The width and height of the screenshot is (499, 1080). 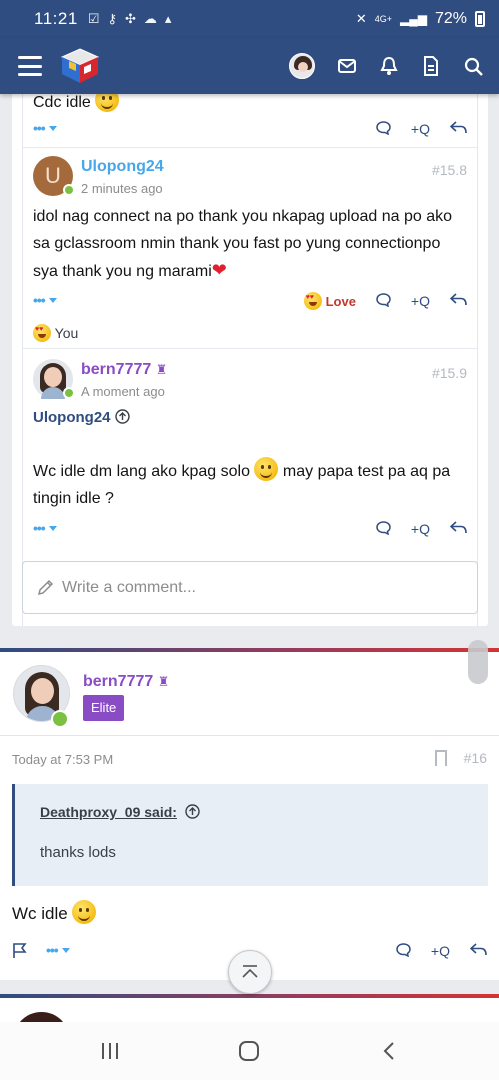 I want to click on scrollbar-handle, so click(x=478, y=662).